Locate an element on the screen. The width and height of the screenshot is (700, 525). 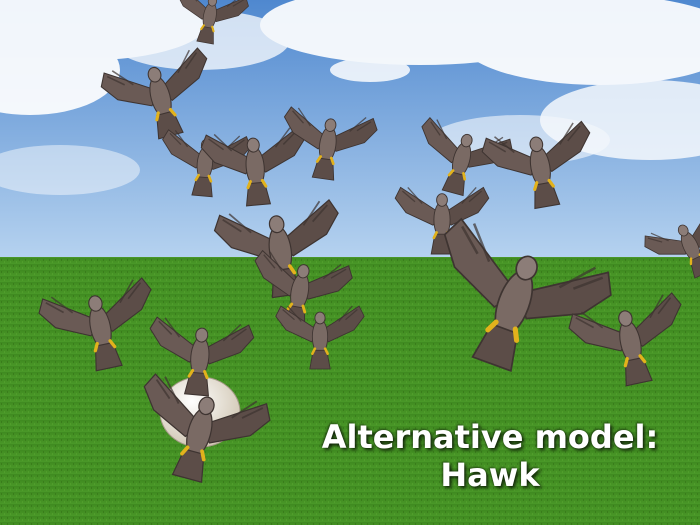
caption-line-1: Alternative model: is located at coordinates (490, 437).